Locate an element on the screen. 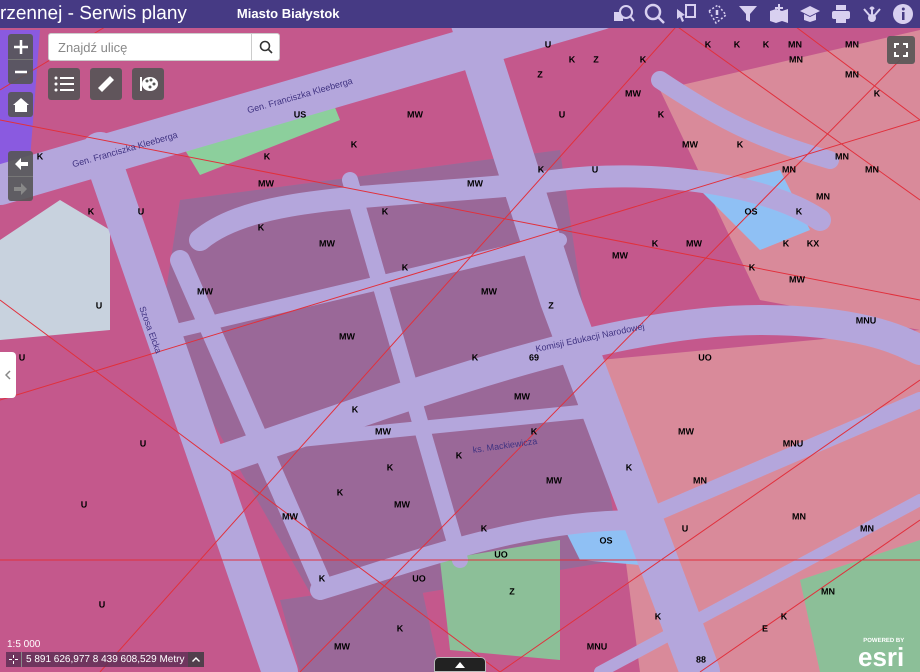 Image resolution: width=920 pixels, height=672 pixels. zone-label: Z is located at coordinates (540, 75).